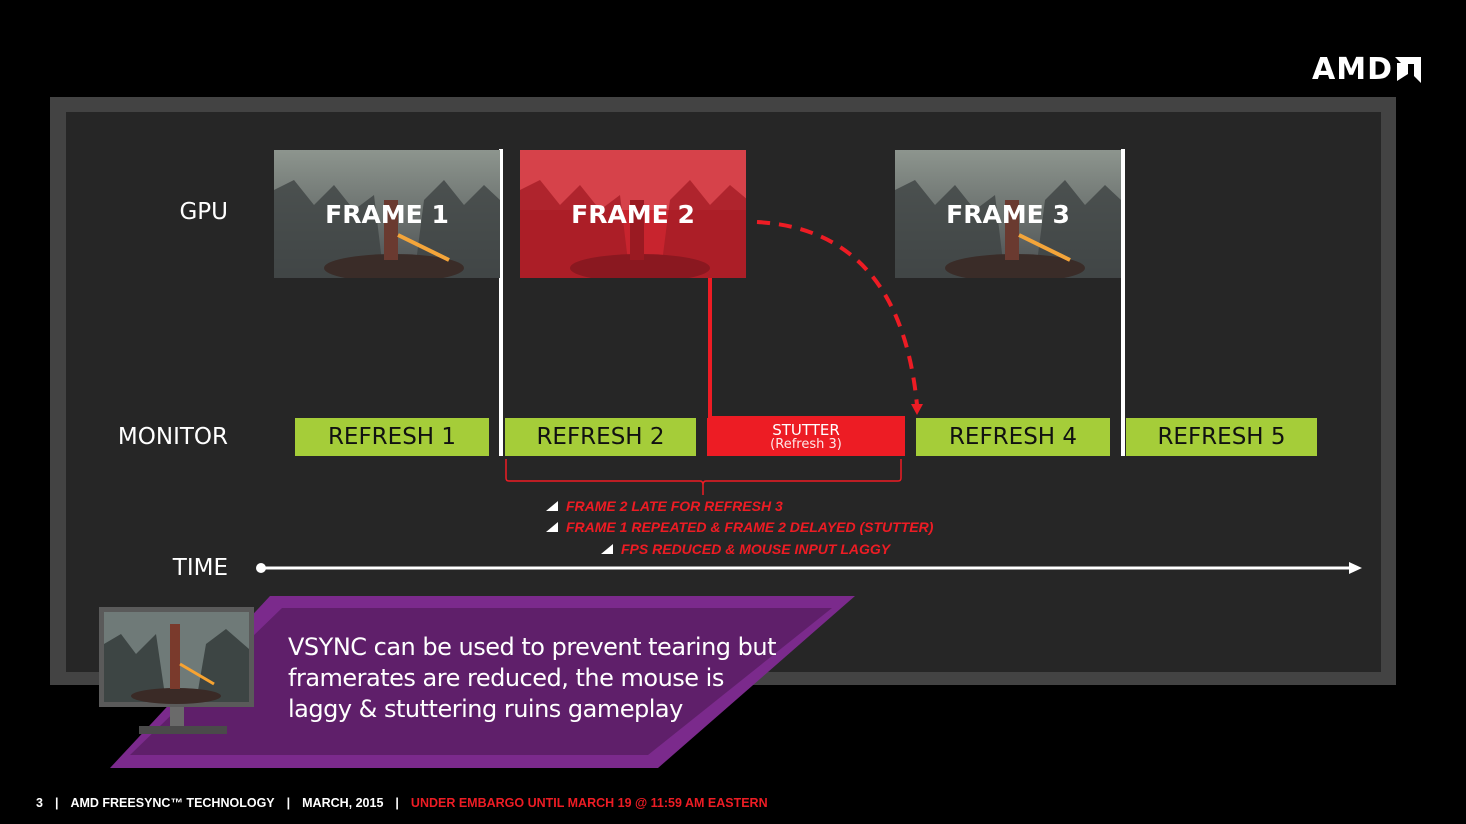 This screenshot has height=824, width=1466. Describe the element at coordinates (485, 709) in the screenshot. I see `callout-line: laggy & stuttering ruins gameplay` at that location.